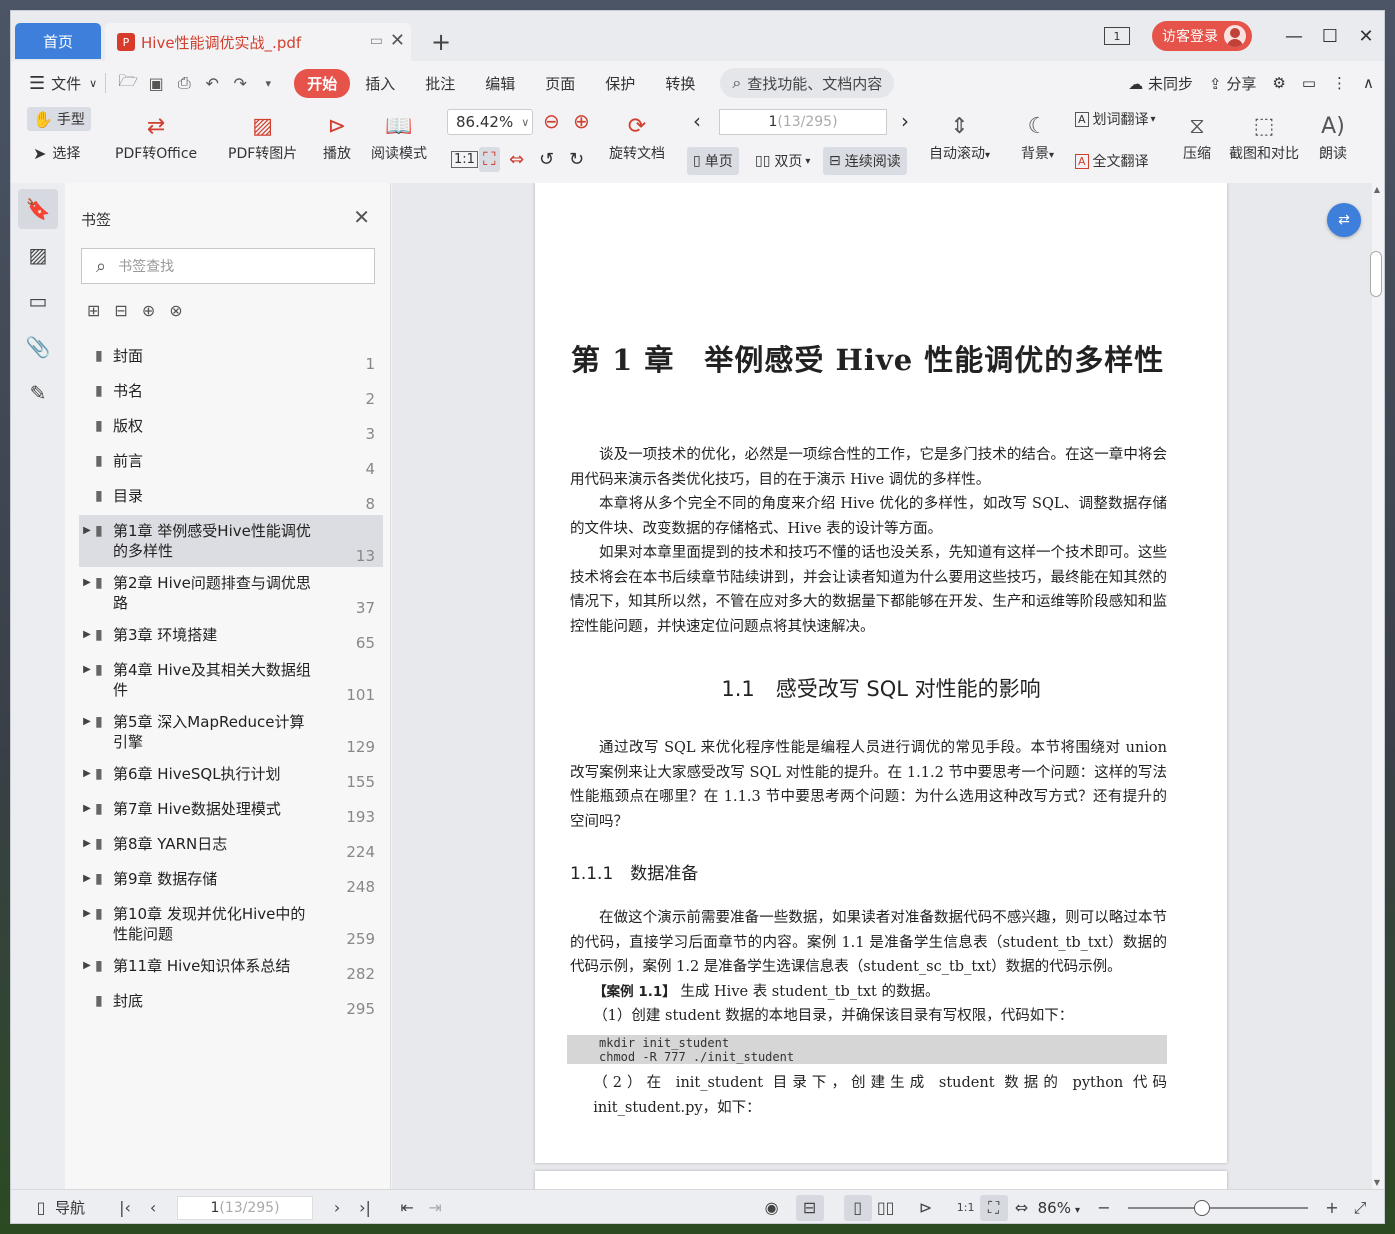 This screenshot has height=1234, width=1395. Describe the element at coordinates (803, 122) in the screenshot. I see `page-number-input: 1 (13/295)` at that location.